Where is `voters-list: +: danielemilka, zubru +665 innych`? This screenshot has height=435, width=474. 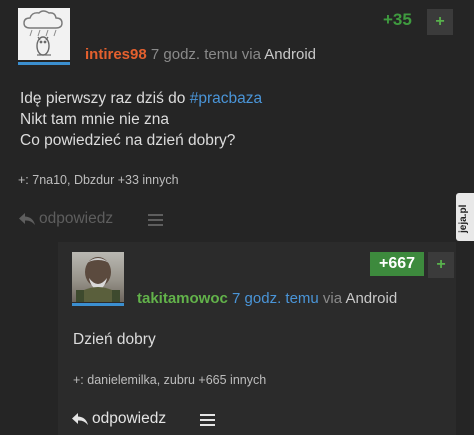
voters-list: +: danielemilka, zubru +665 innych is located at coordinates (169, 380).